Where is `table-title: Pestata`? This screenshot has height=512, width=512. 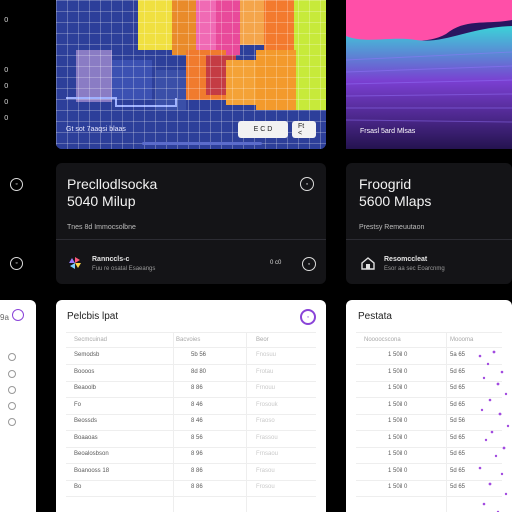 table-title: Pestata is located at coordinates (375, 316).